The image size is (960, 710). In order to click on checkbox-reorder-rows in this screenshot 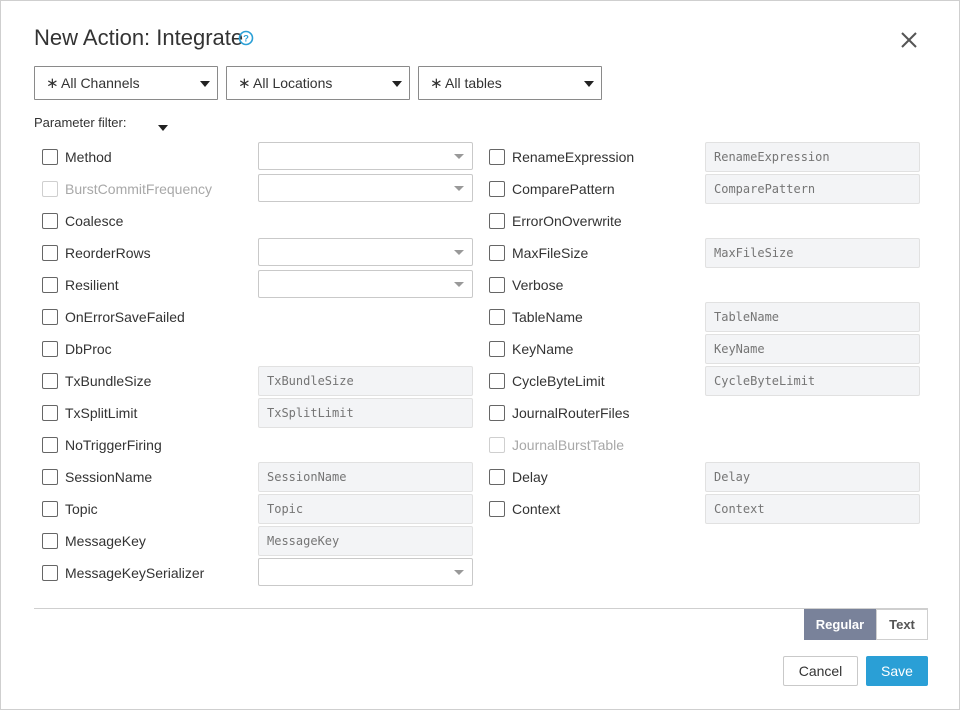, I will do `click(50, 253)`.